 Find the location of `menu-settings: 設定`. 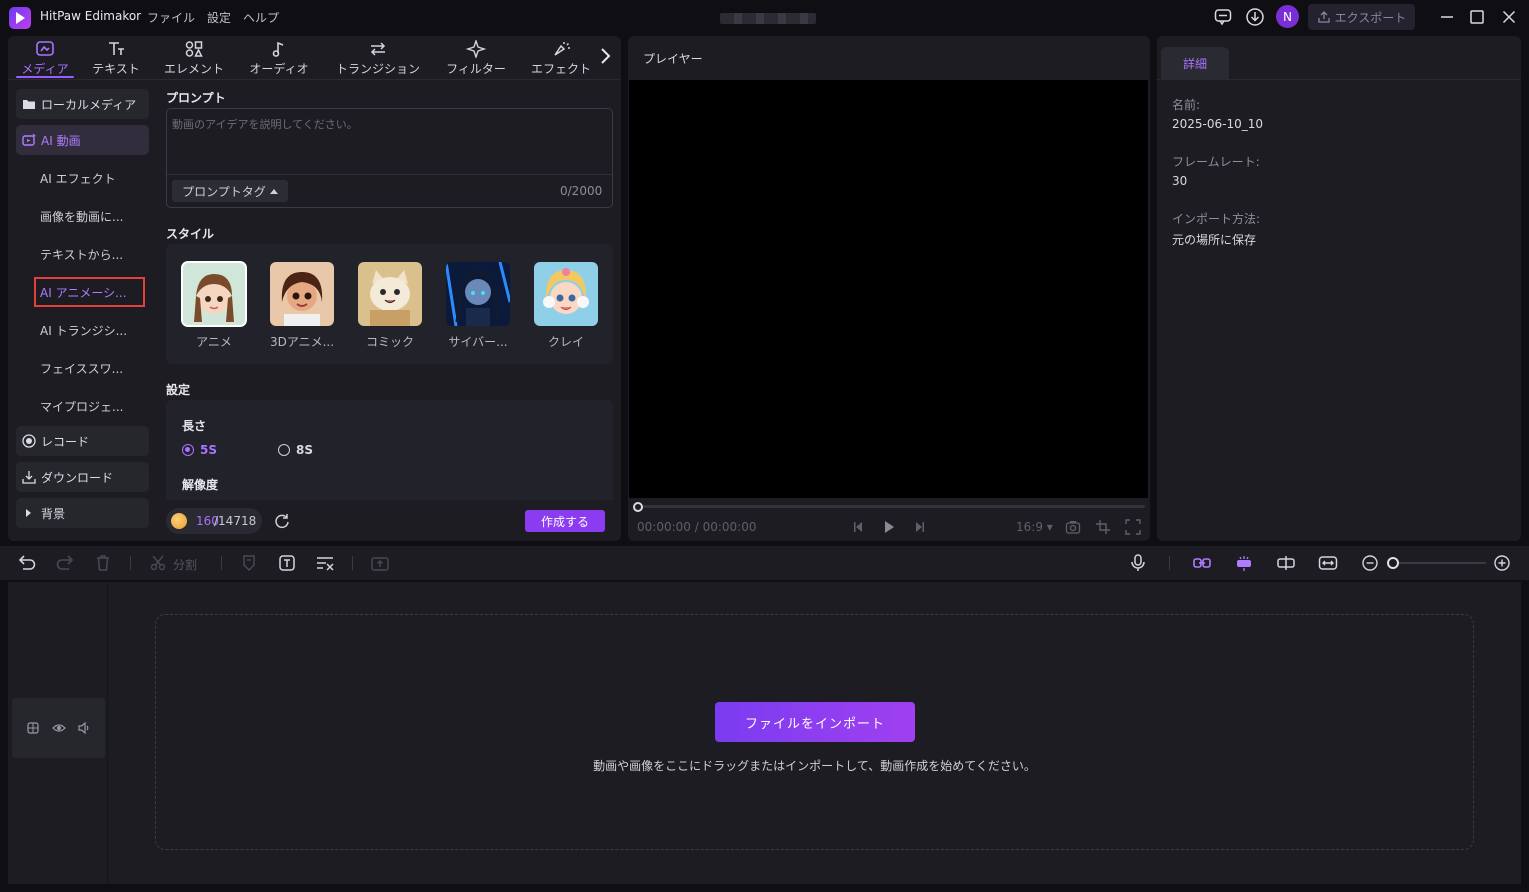

menu-settings: 設定 is located at coordinates (219, 17).